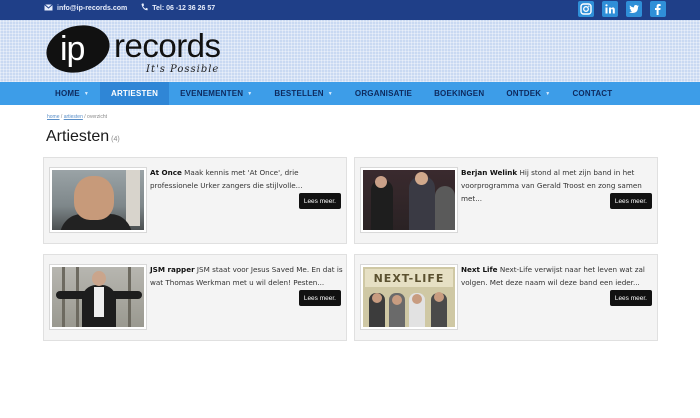 The height and width of the screenshot is (418, 700). I want to click on photo-tower, so click(133, 198).